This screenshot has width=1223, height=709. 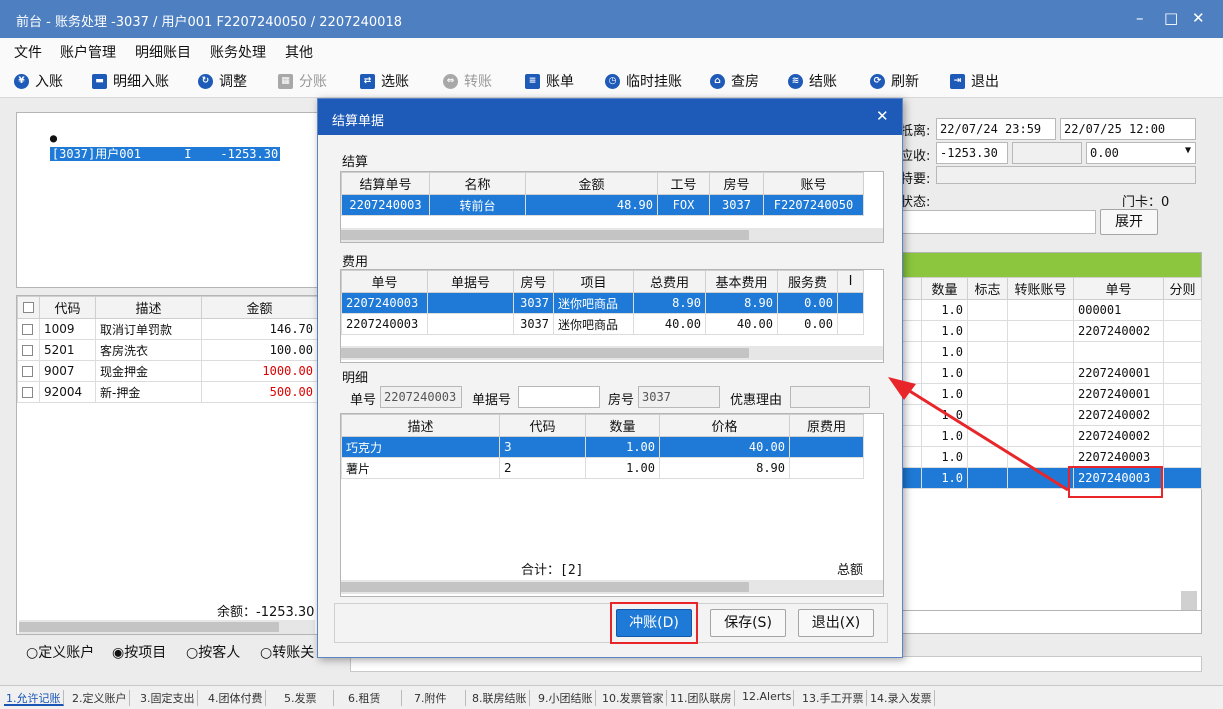 I want to click on radio-transfer: ○转账关, so click(x=287, y=652).